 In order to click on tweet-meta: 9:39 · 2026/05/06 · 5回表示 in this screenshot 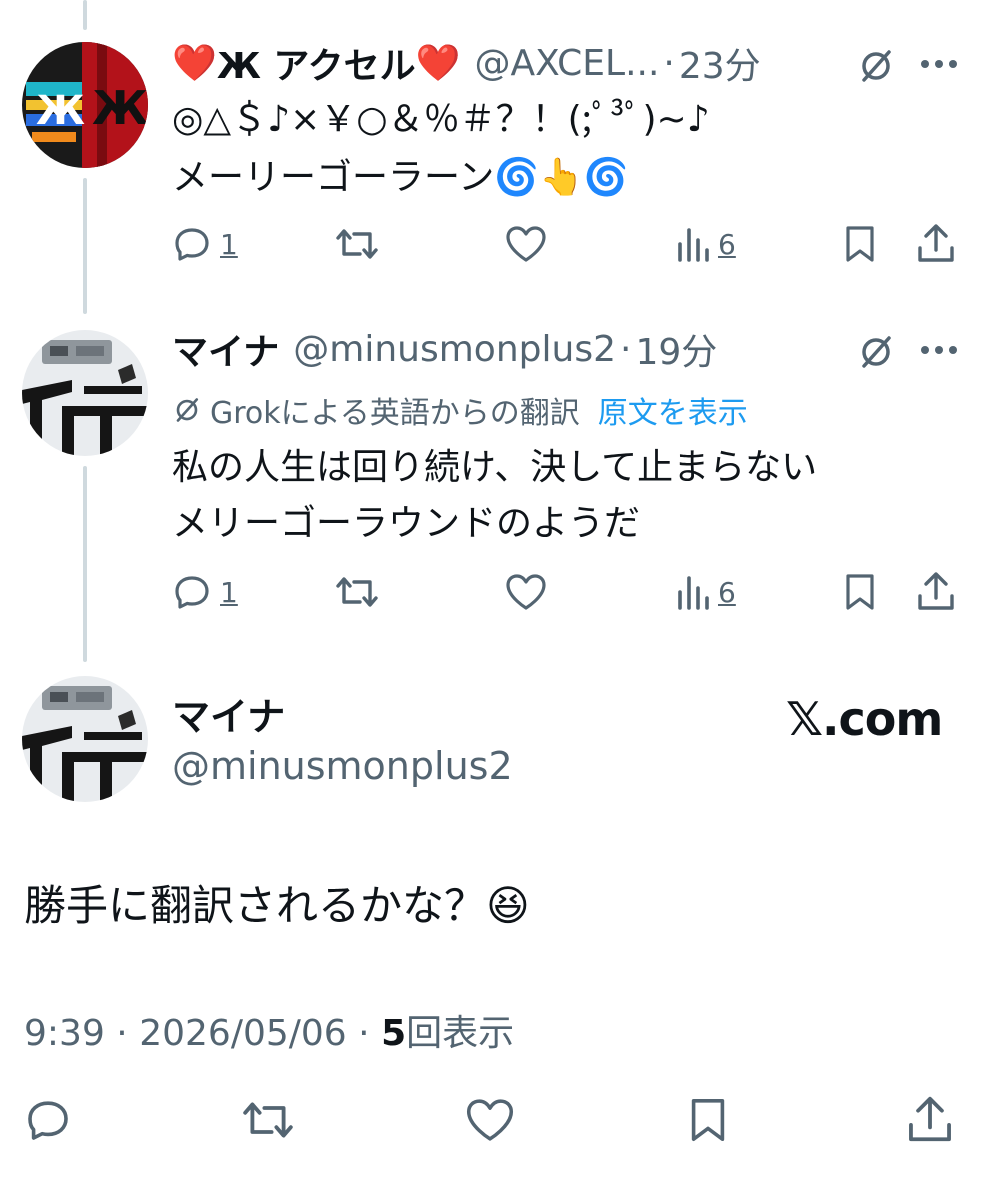, I will do `click(269, 1030)`.